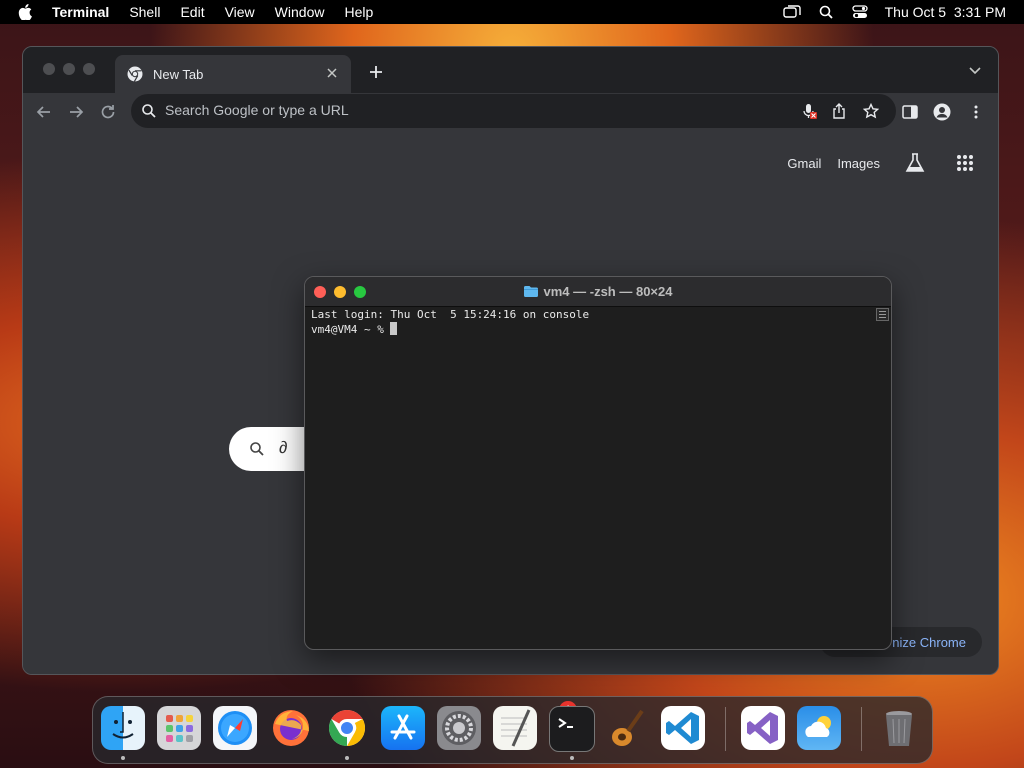 This screenshot has height=768, width=1024. I want to click on terminal-title: vm4 — -zsh — 80×24, so click(598, 291).